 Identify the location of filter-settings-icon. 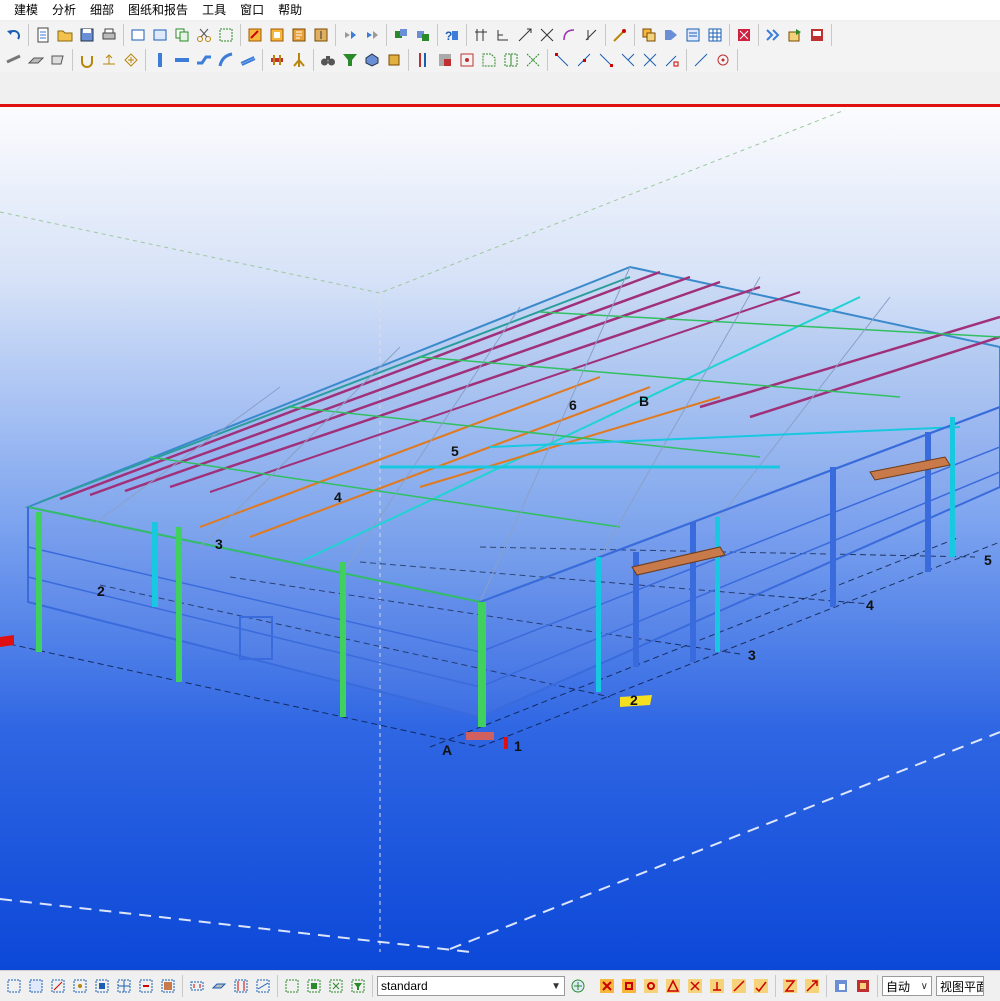
(578, 986).